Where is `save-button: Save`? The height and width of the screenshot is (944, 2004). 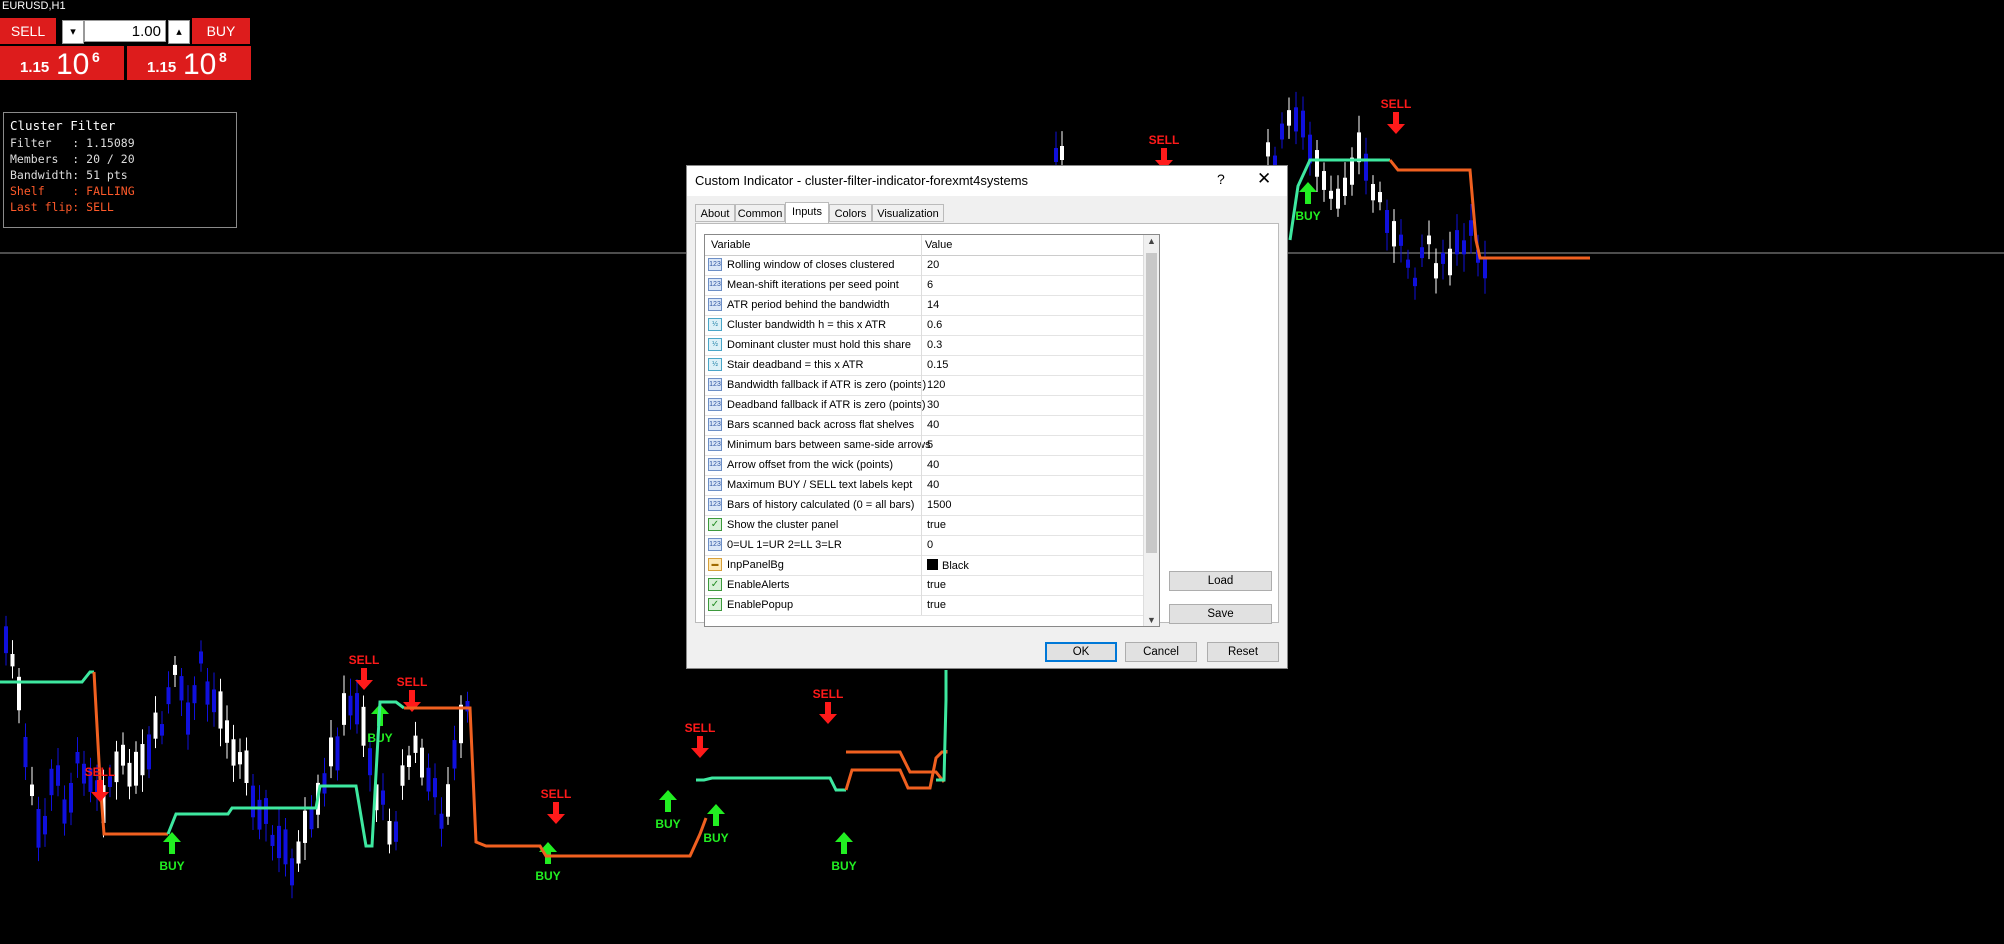
save-button: Save is located at coordinates (1220, 614).